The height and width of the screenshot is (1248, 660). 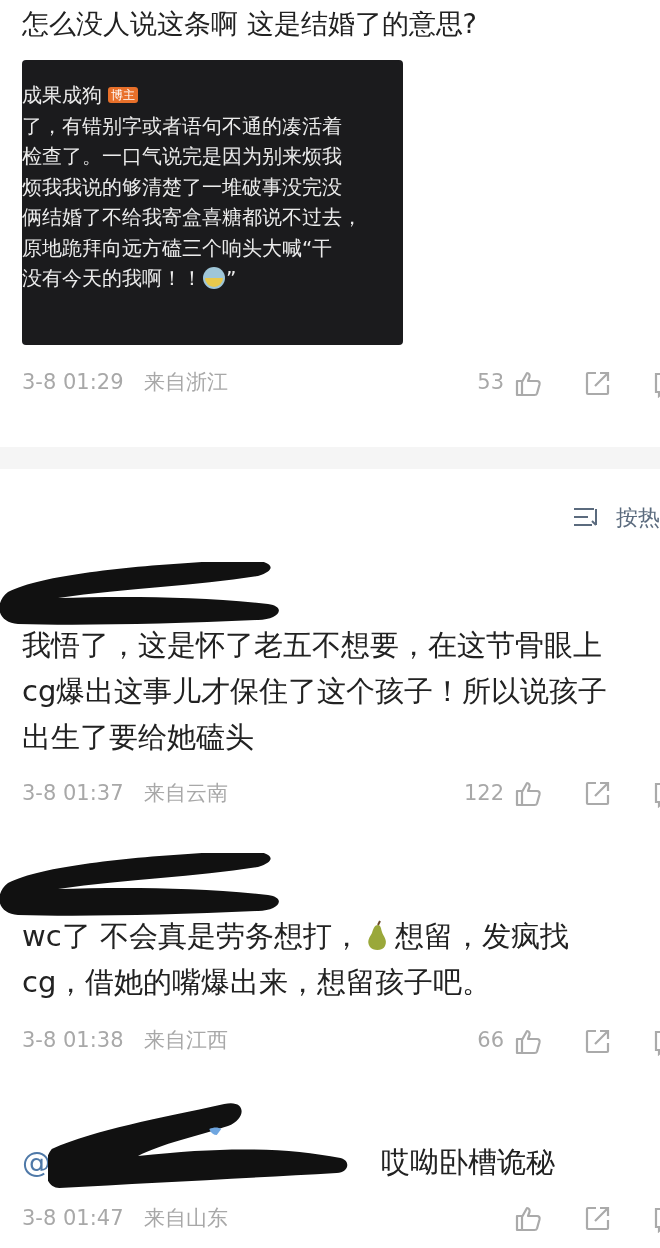 I want to click on comment-text: cg爆出这事儿才保住了这个孩子！所以说孩子, so click(x=315, y=691).